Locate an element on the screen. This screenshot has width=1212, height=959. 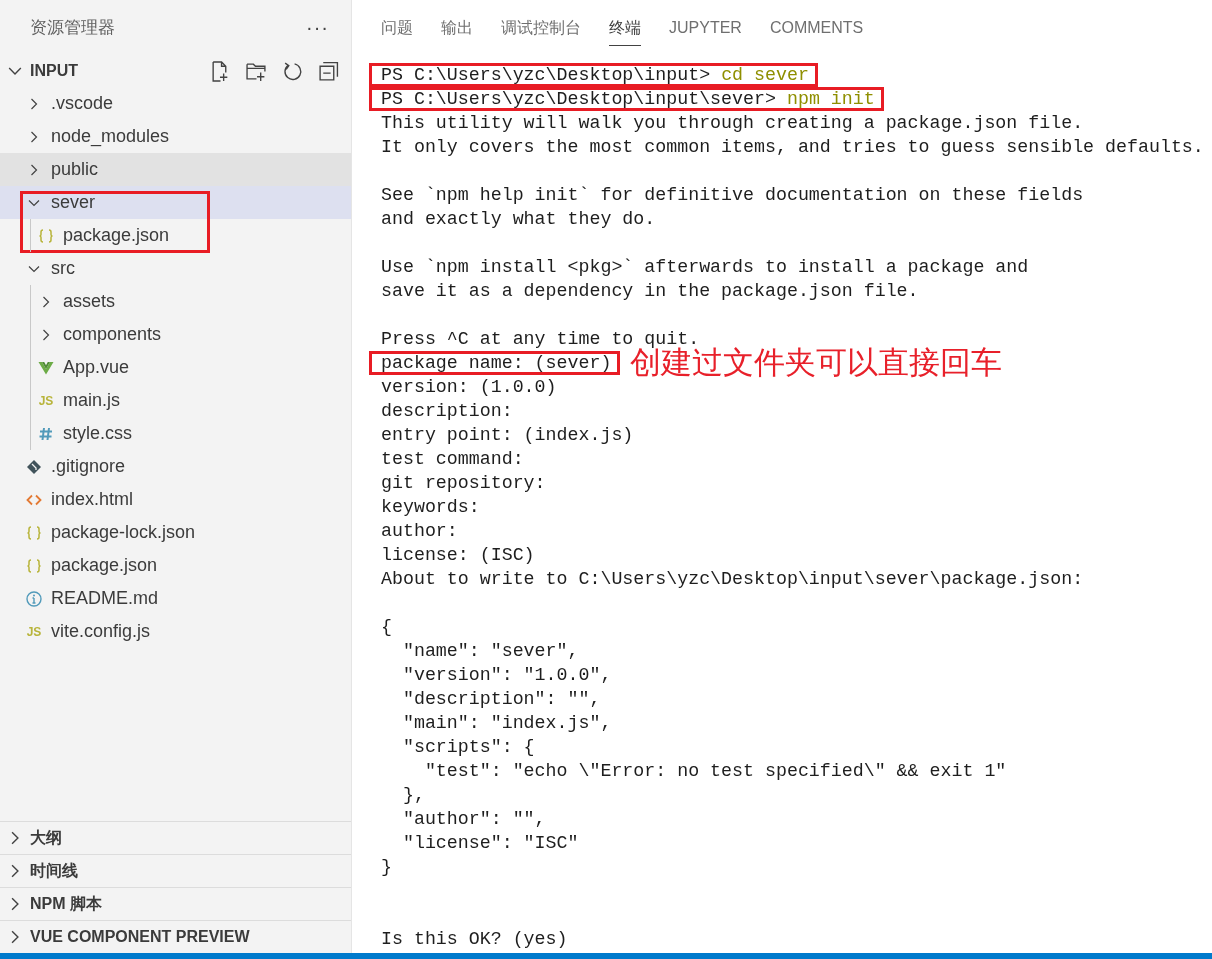
section-header: NPM 脚本 is located at coordinates (175, 903).